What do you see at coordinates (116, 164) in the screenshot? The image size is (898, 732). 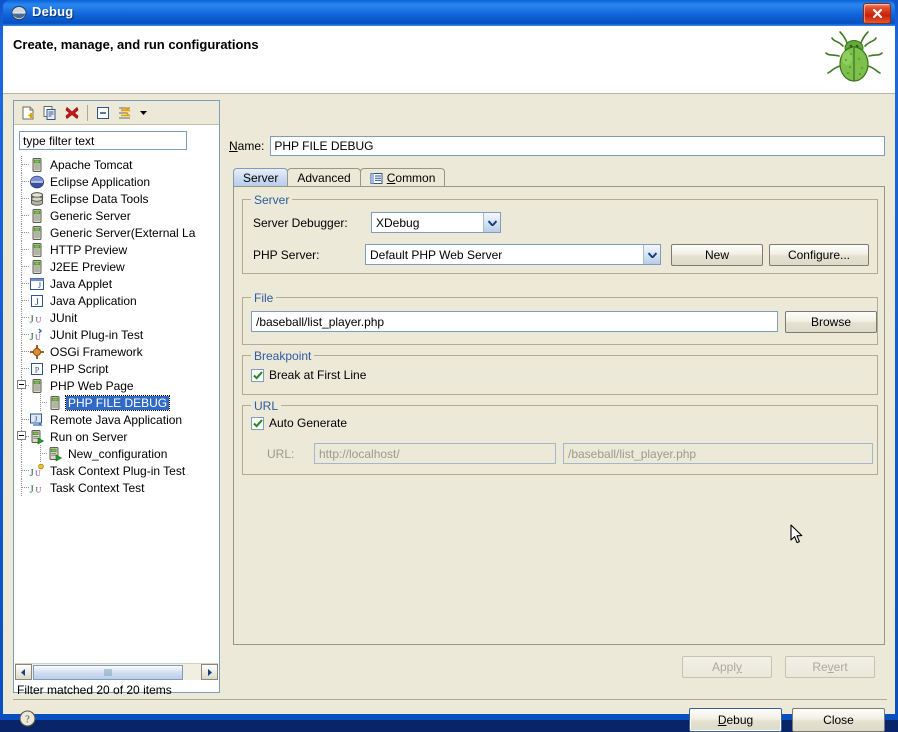 I see `tree-item: Apache Tomcat` at bounding box center [116, 164].